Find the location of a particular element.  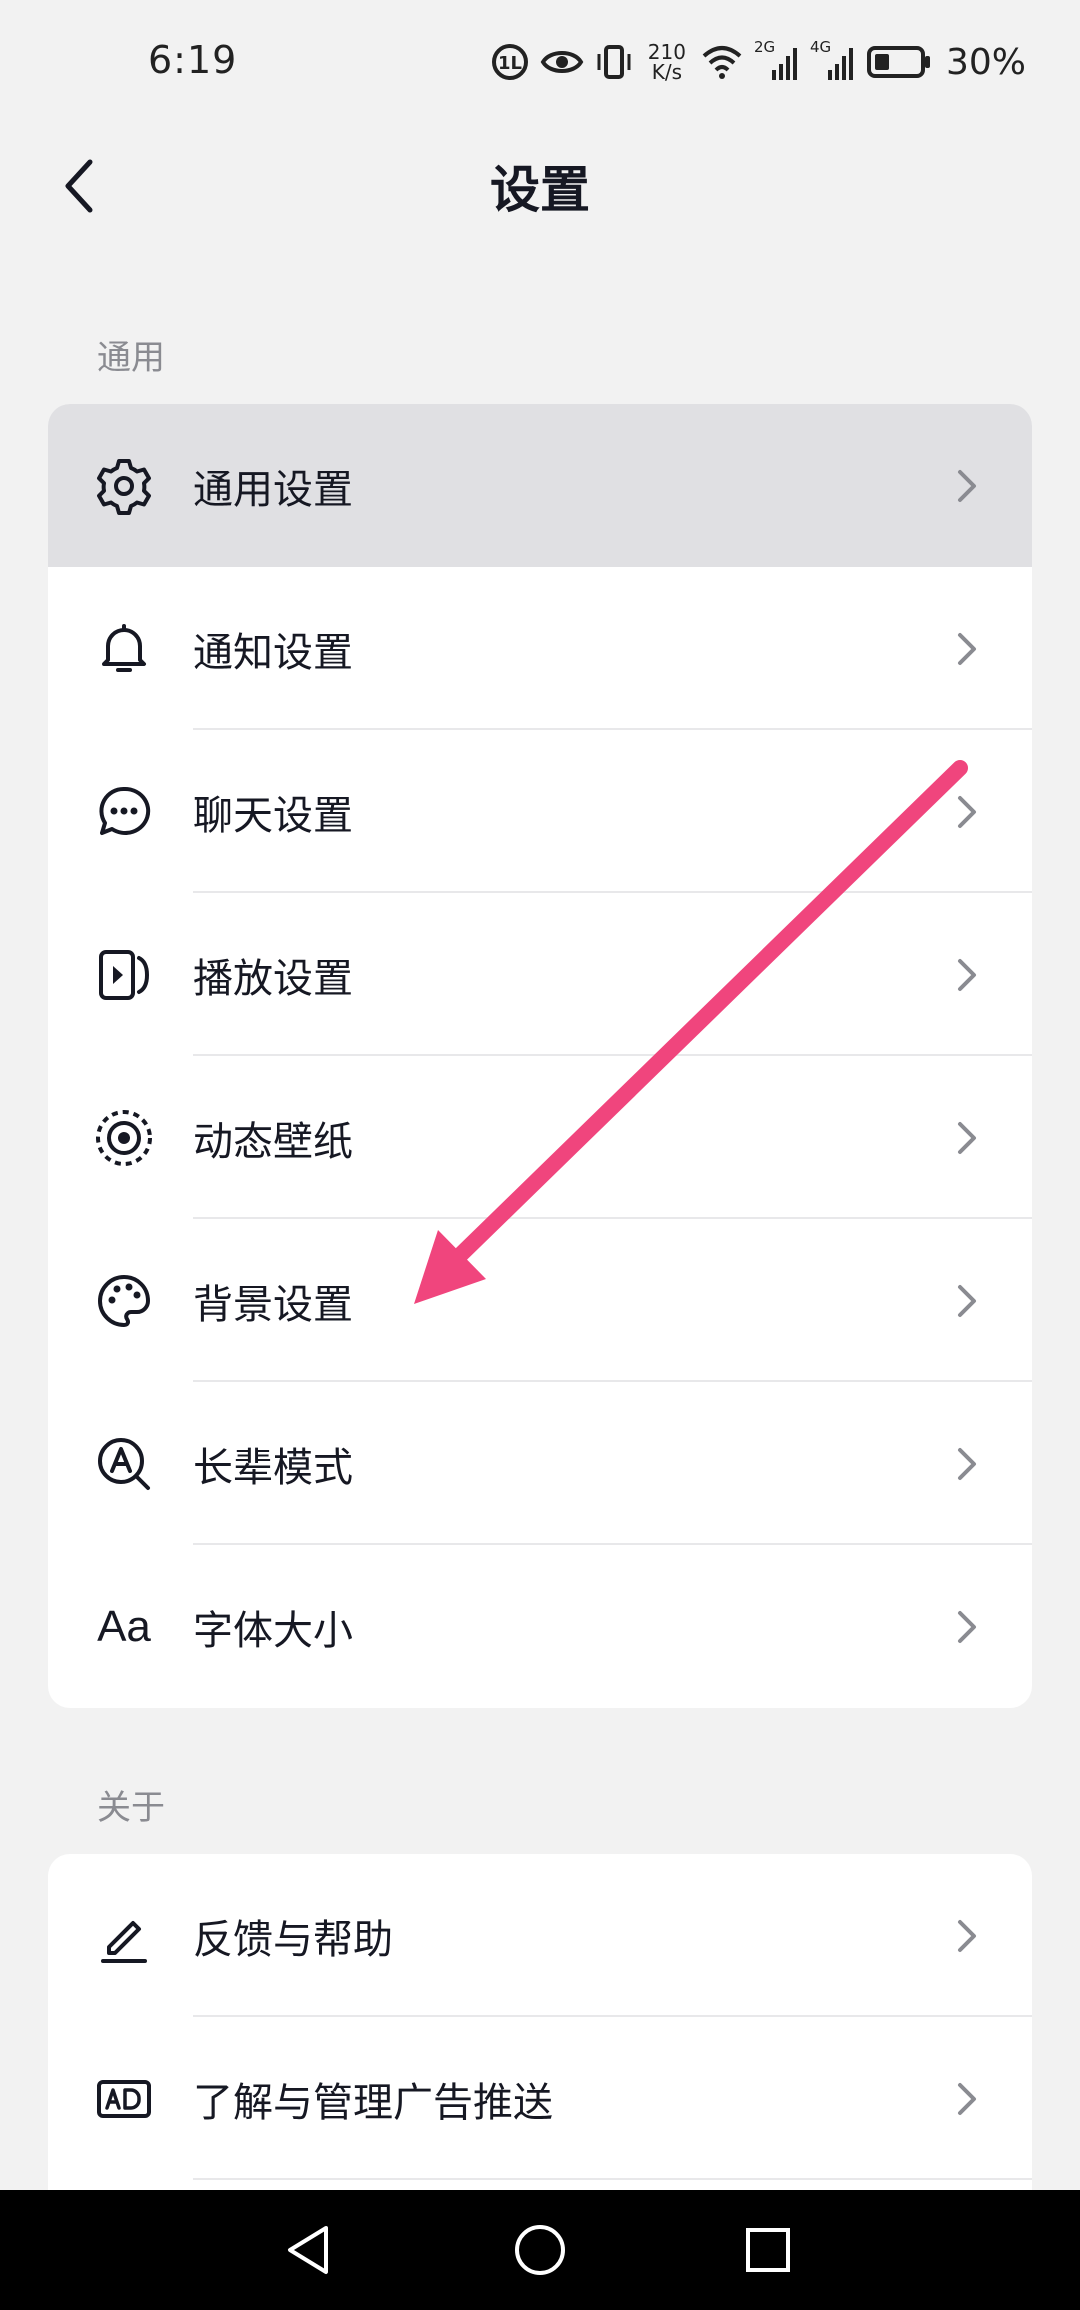

bell-icon is located at coordinates (124, 649).